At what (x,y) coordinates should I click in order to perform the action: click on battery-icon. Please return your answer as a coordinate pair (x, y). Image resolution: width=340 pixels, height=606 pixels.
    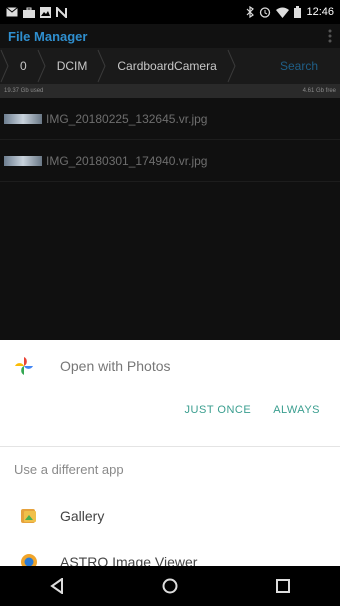
    Looking at the image, I should click on (298, 12).